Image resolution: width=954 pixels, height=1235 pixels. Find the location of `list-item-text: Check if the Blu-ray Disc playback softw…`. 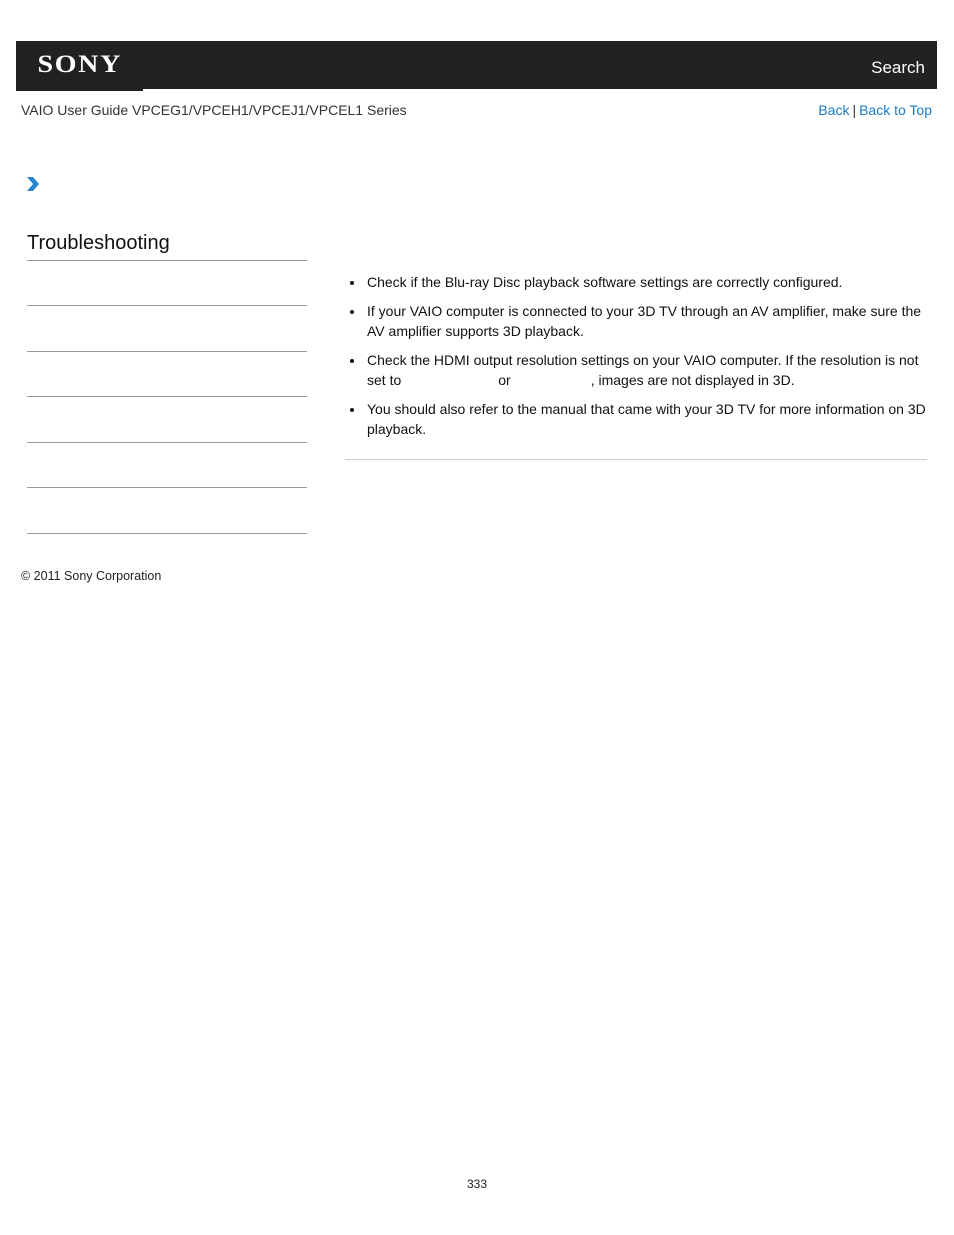

list-item-text: Check if the Blu-ray Disc playback softw… is located at coordinates (605, 282).